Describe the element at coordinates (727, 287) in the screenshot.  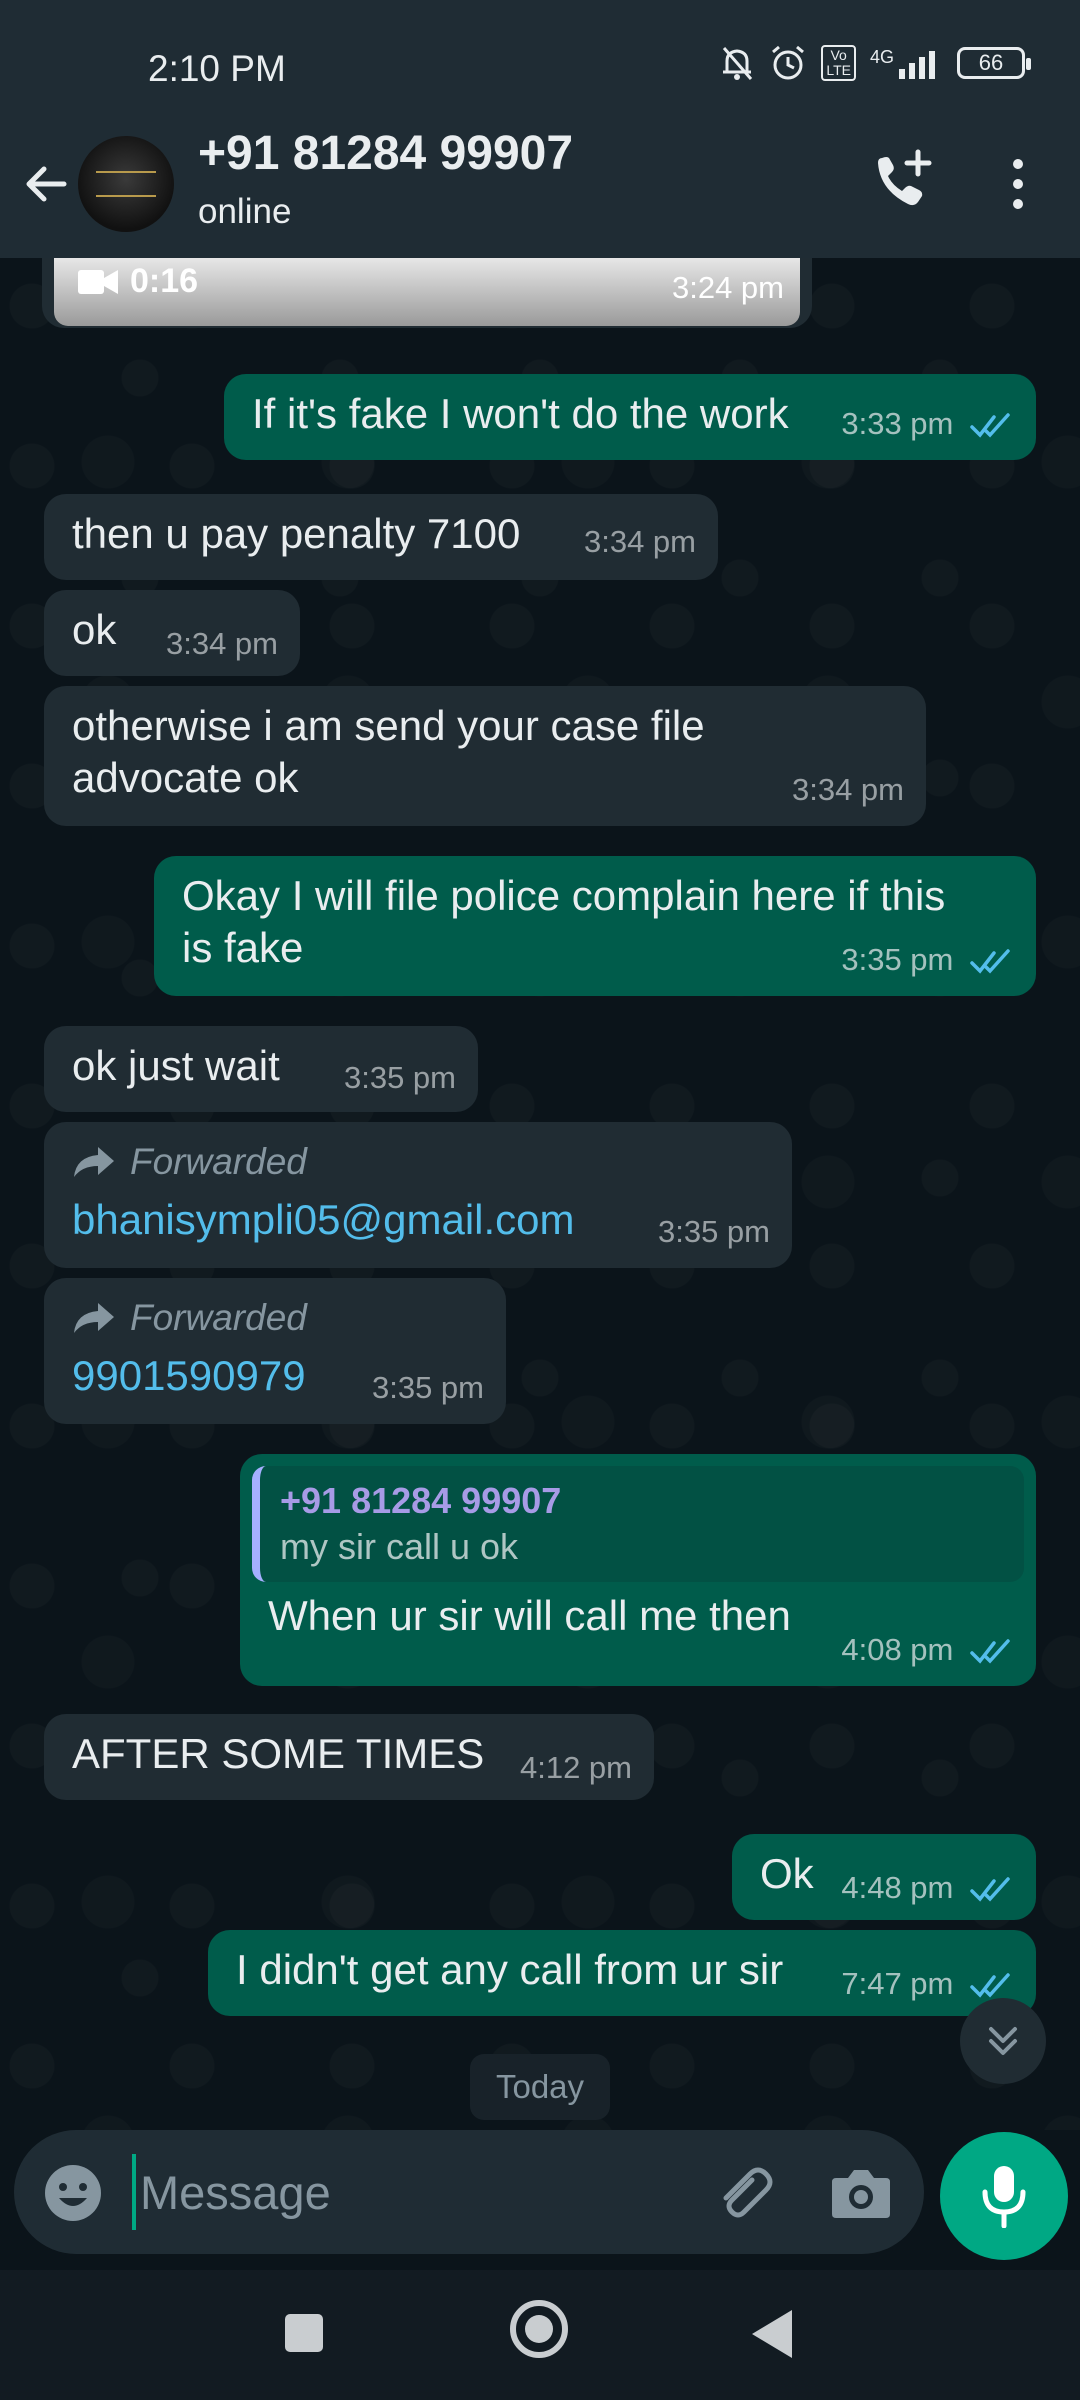
I see `message-time: 3:24 pm` at that location.